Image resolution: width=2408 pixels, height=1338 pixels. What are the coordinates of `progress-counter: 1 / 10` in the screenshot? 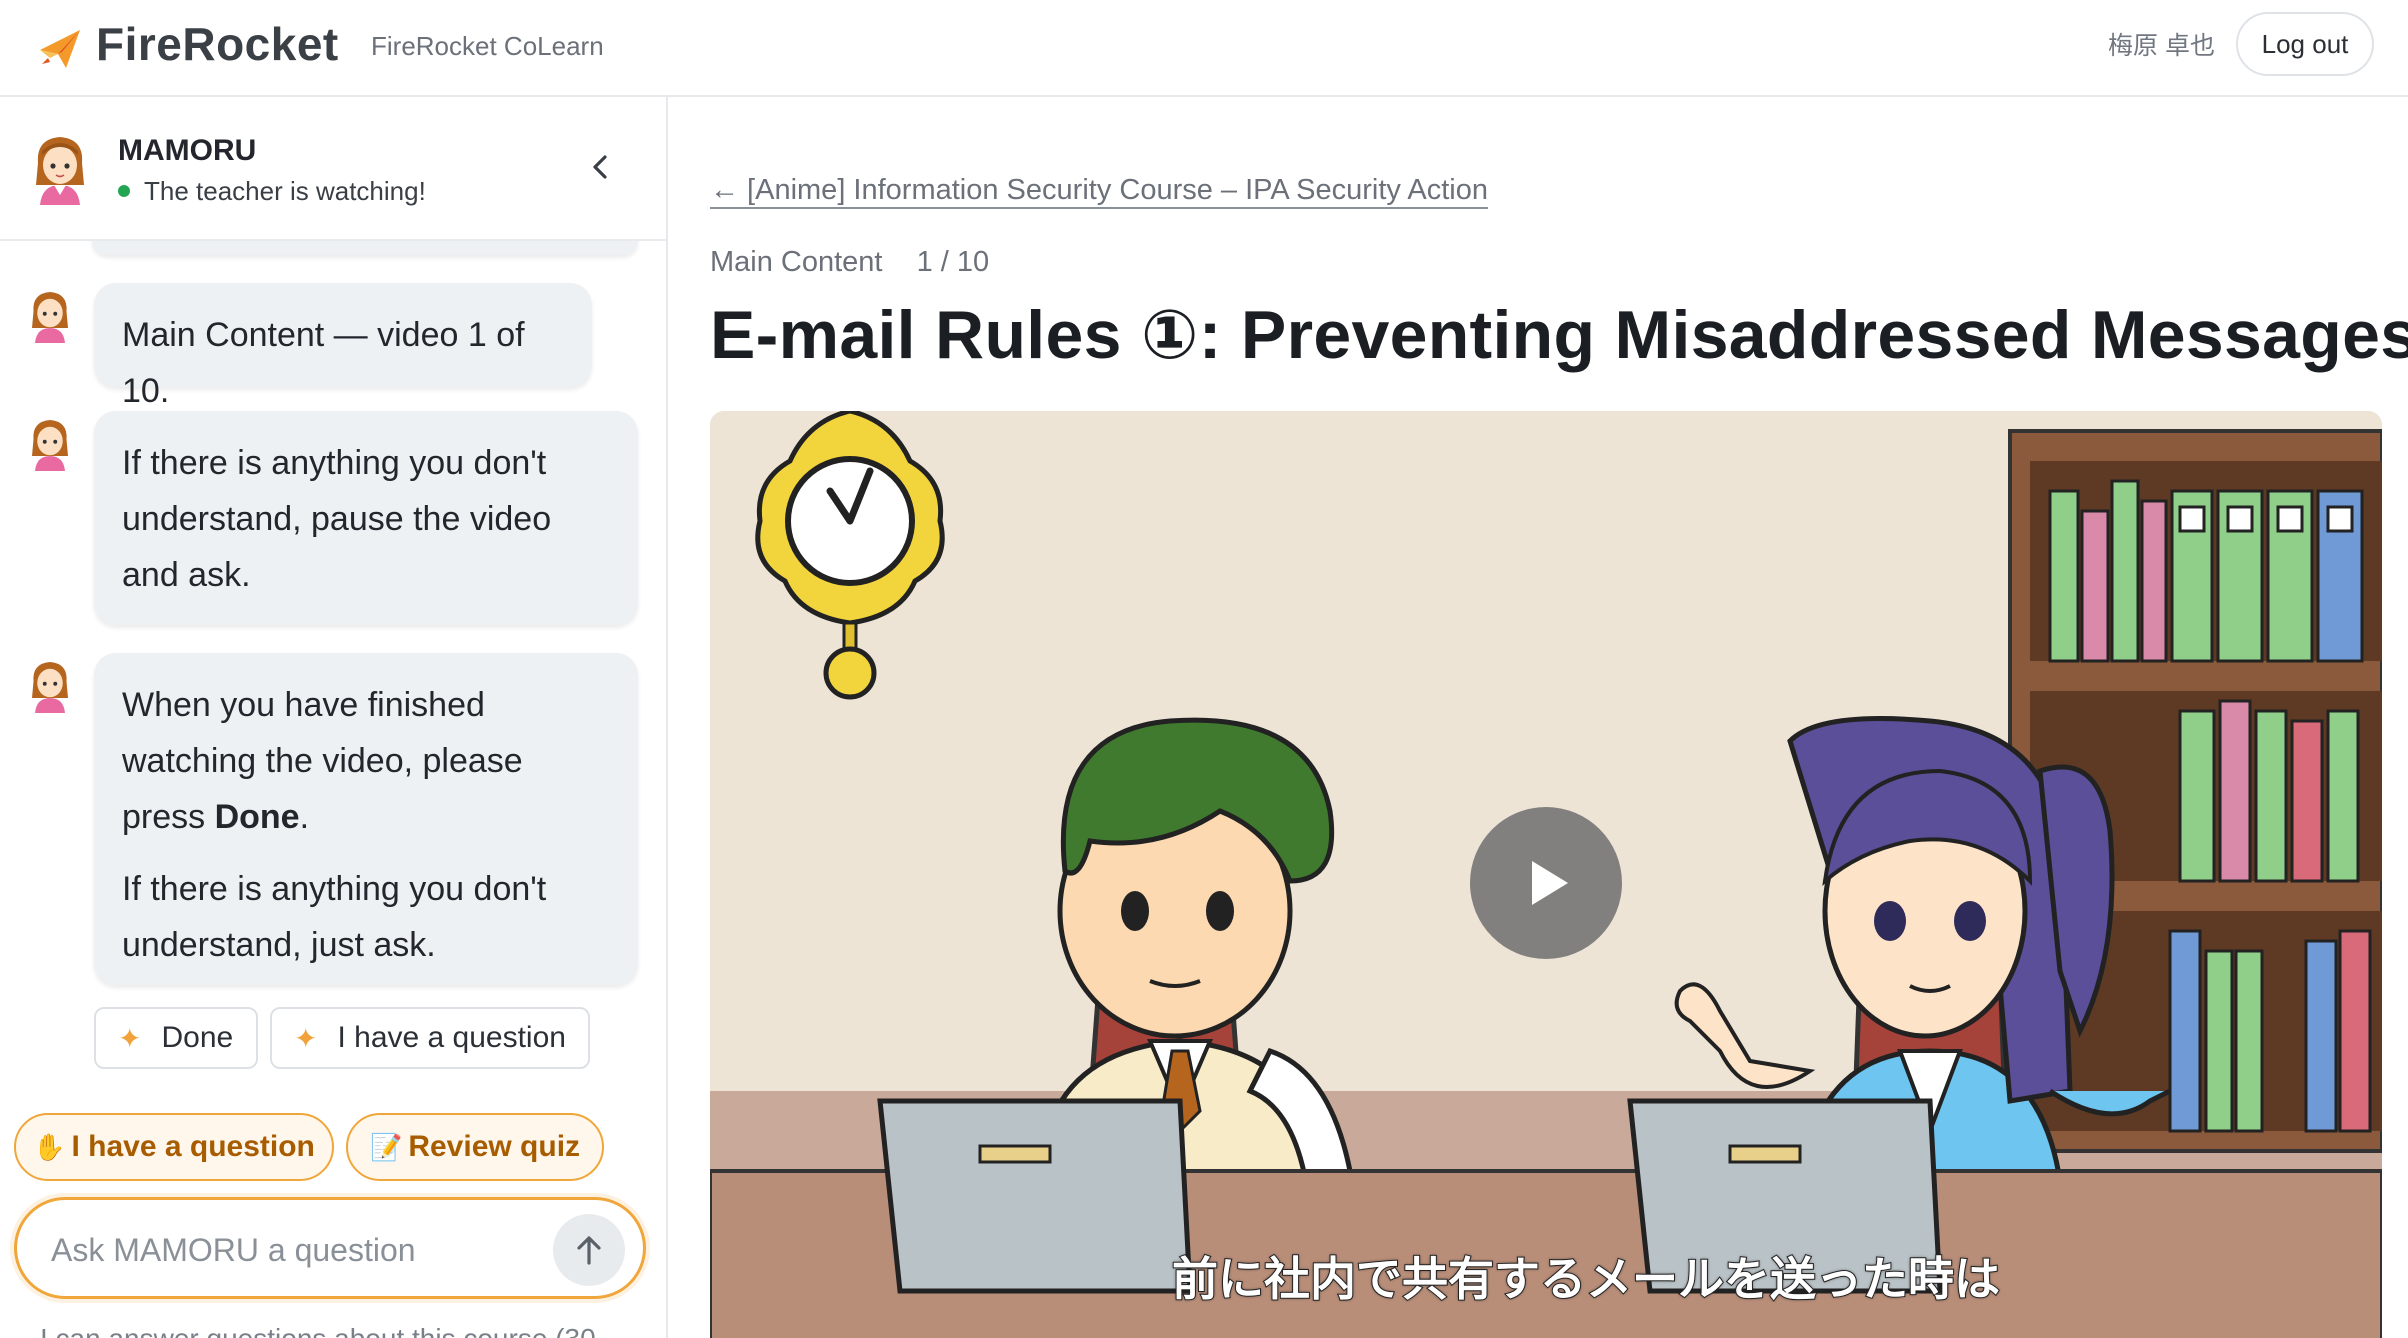 It's located at (953, 262).